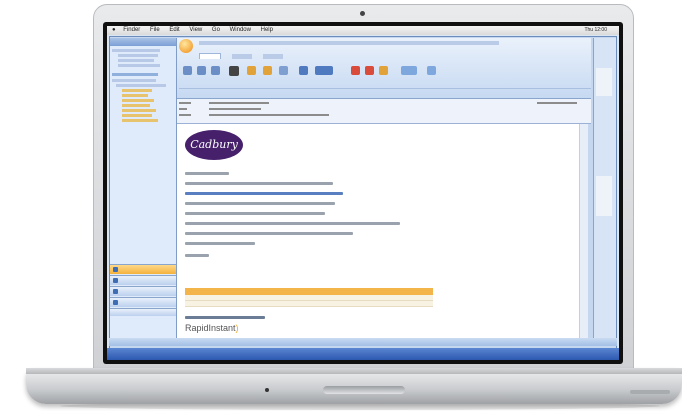 Image resolution: width=682 pixels, height=411 pixels. Describe the element at coordinates (201, 70) in the screenshot. I see `reply-all-icon` at that location.